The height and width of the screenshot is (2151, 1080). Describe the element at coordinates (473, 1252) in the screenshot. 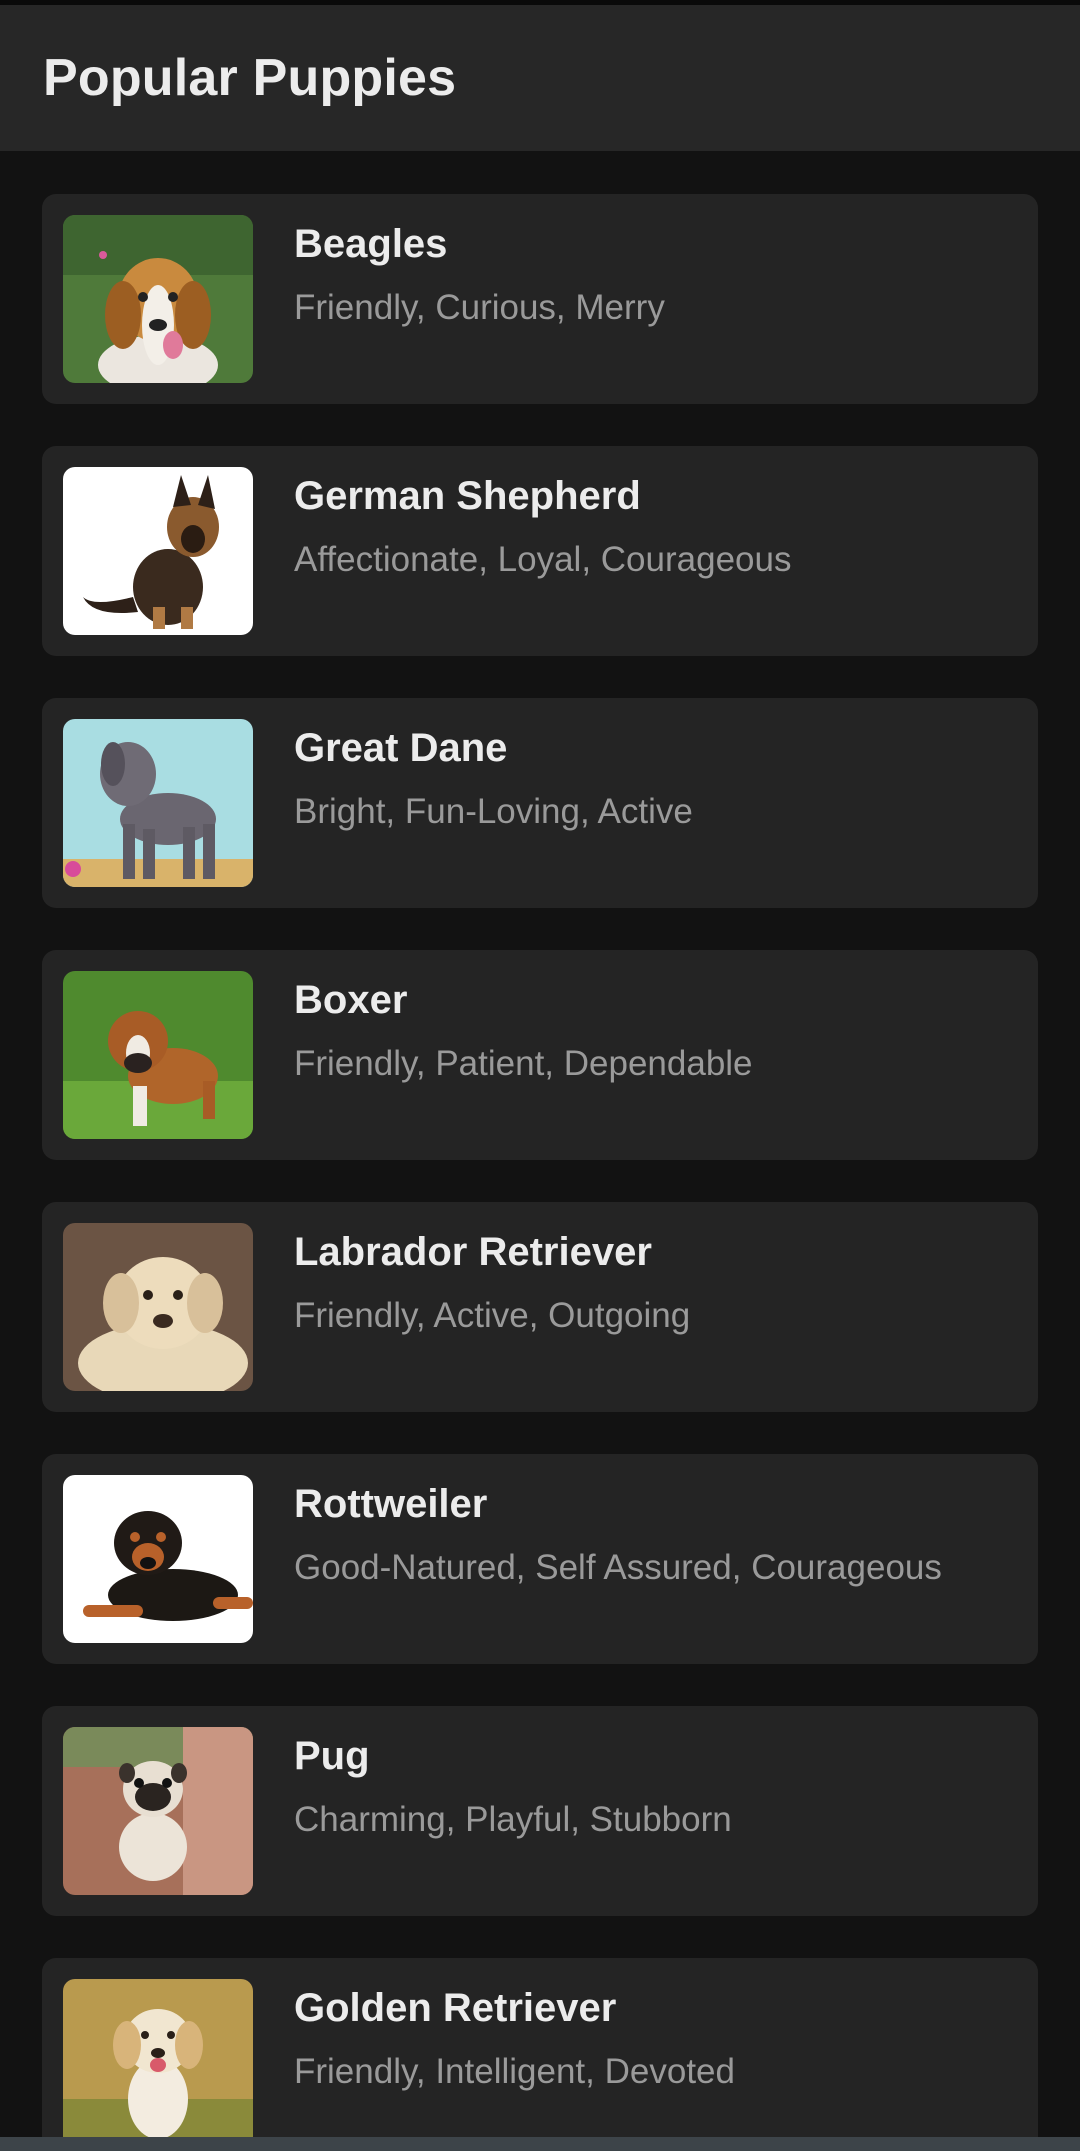

I see `breed-name: Labrador Retriever` at that location.